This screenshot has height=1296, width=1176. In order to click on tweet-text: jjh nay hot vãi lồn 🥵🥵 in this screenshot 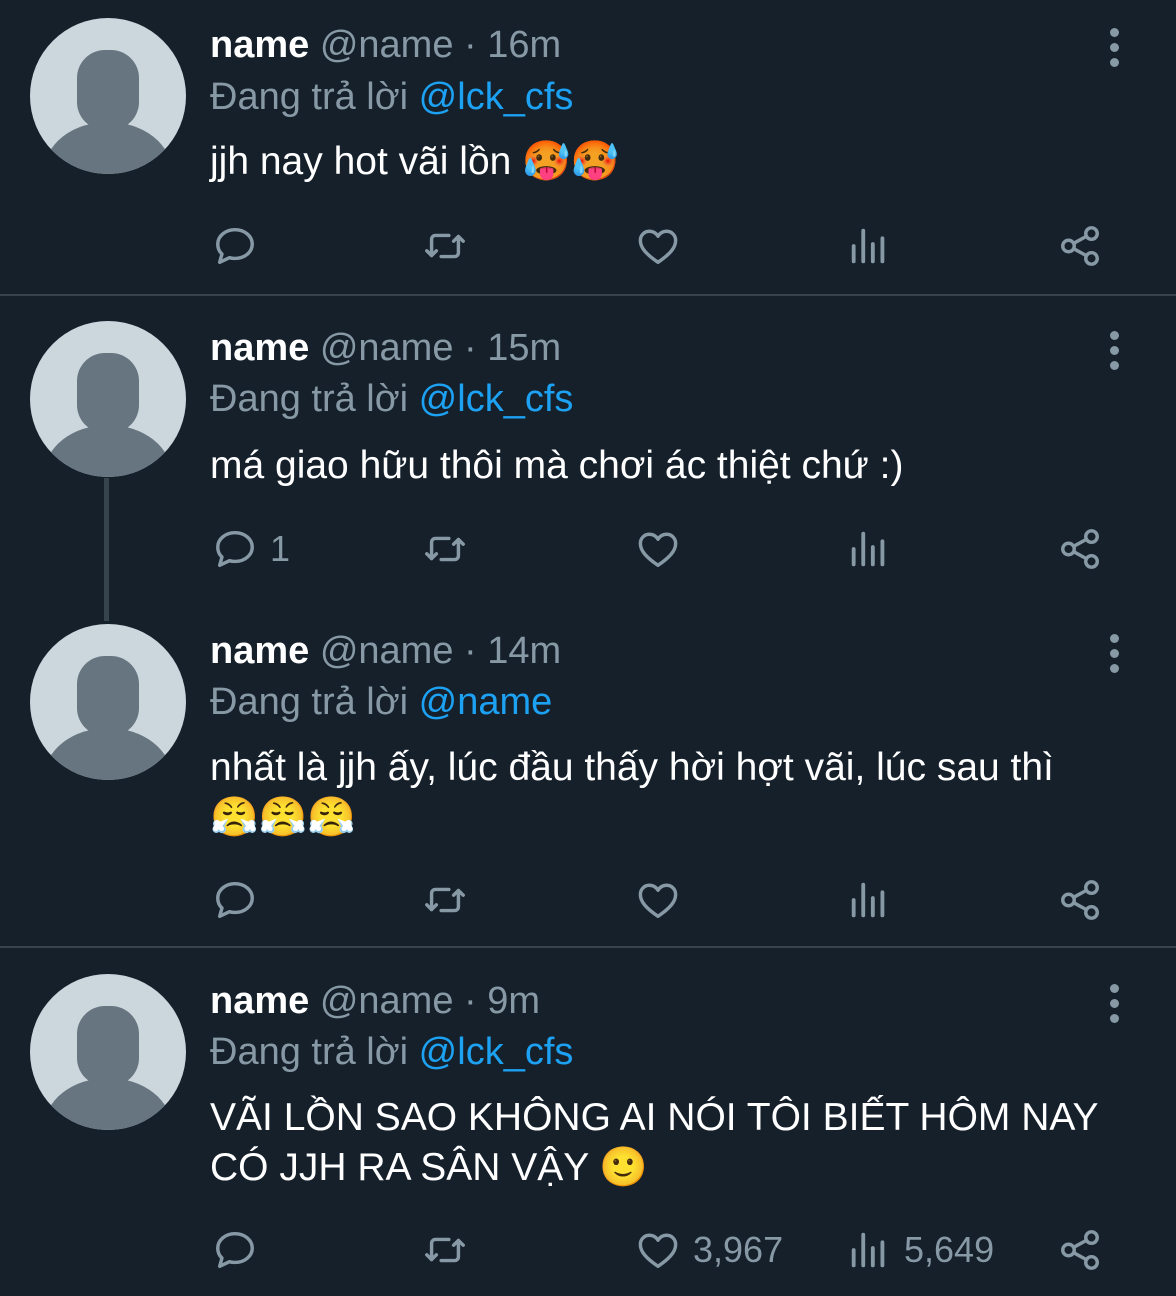, I will do `click(415, 161)`.